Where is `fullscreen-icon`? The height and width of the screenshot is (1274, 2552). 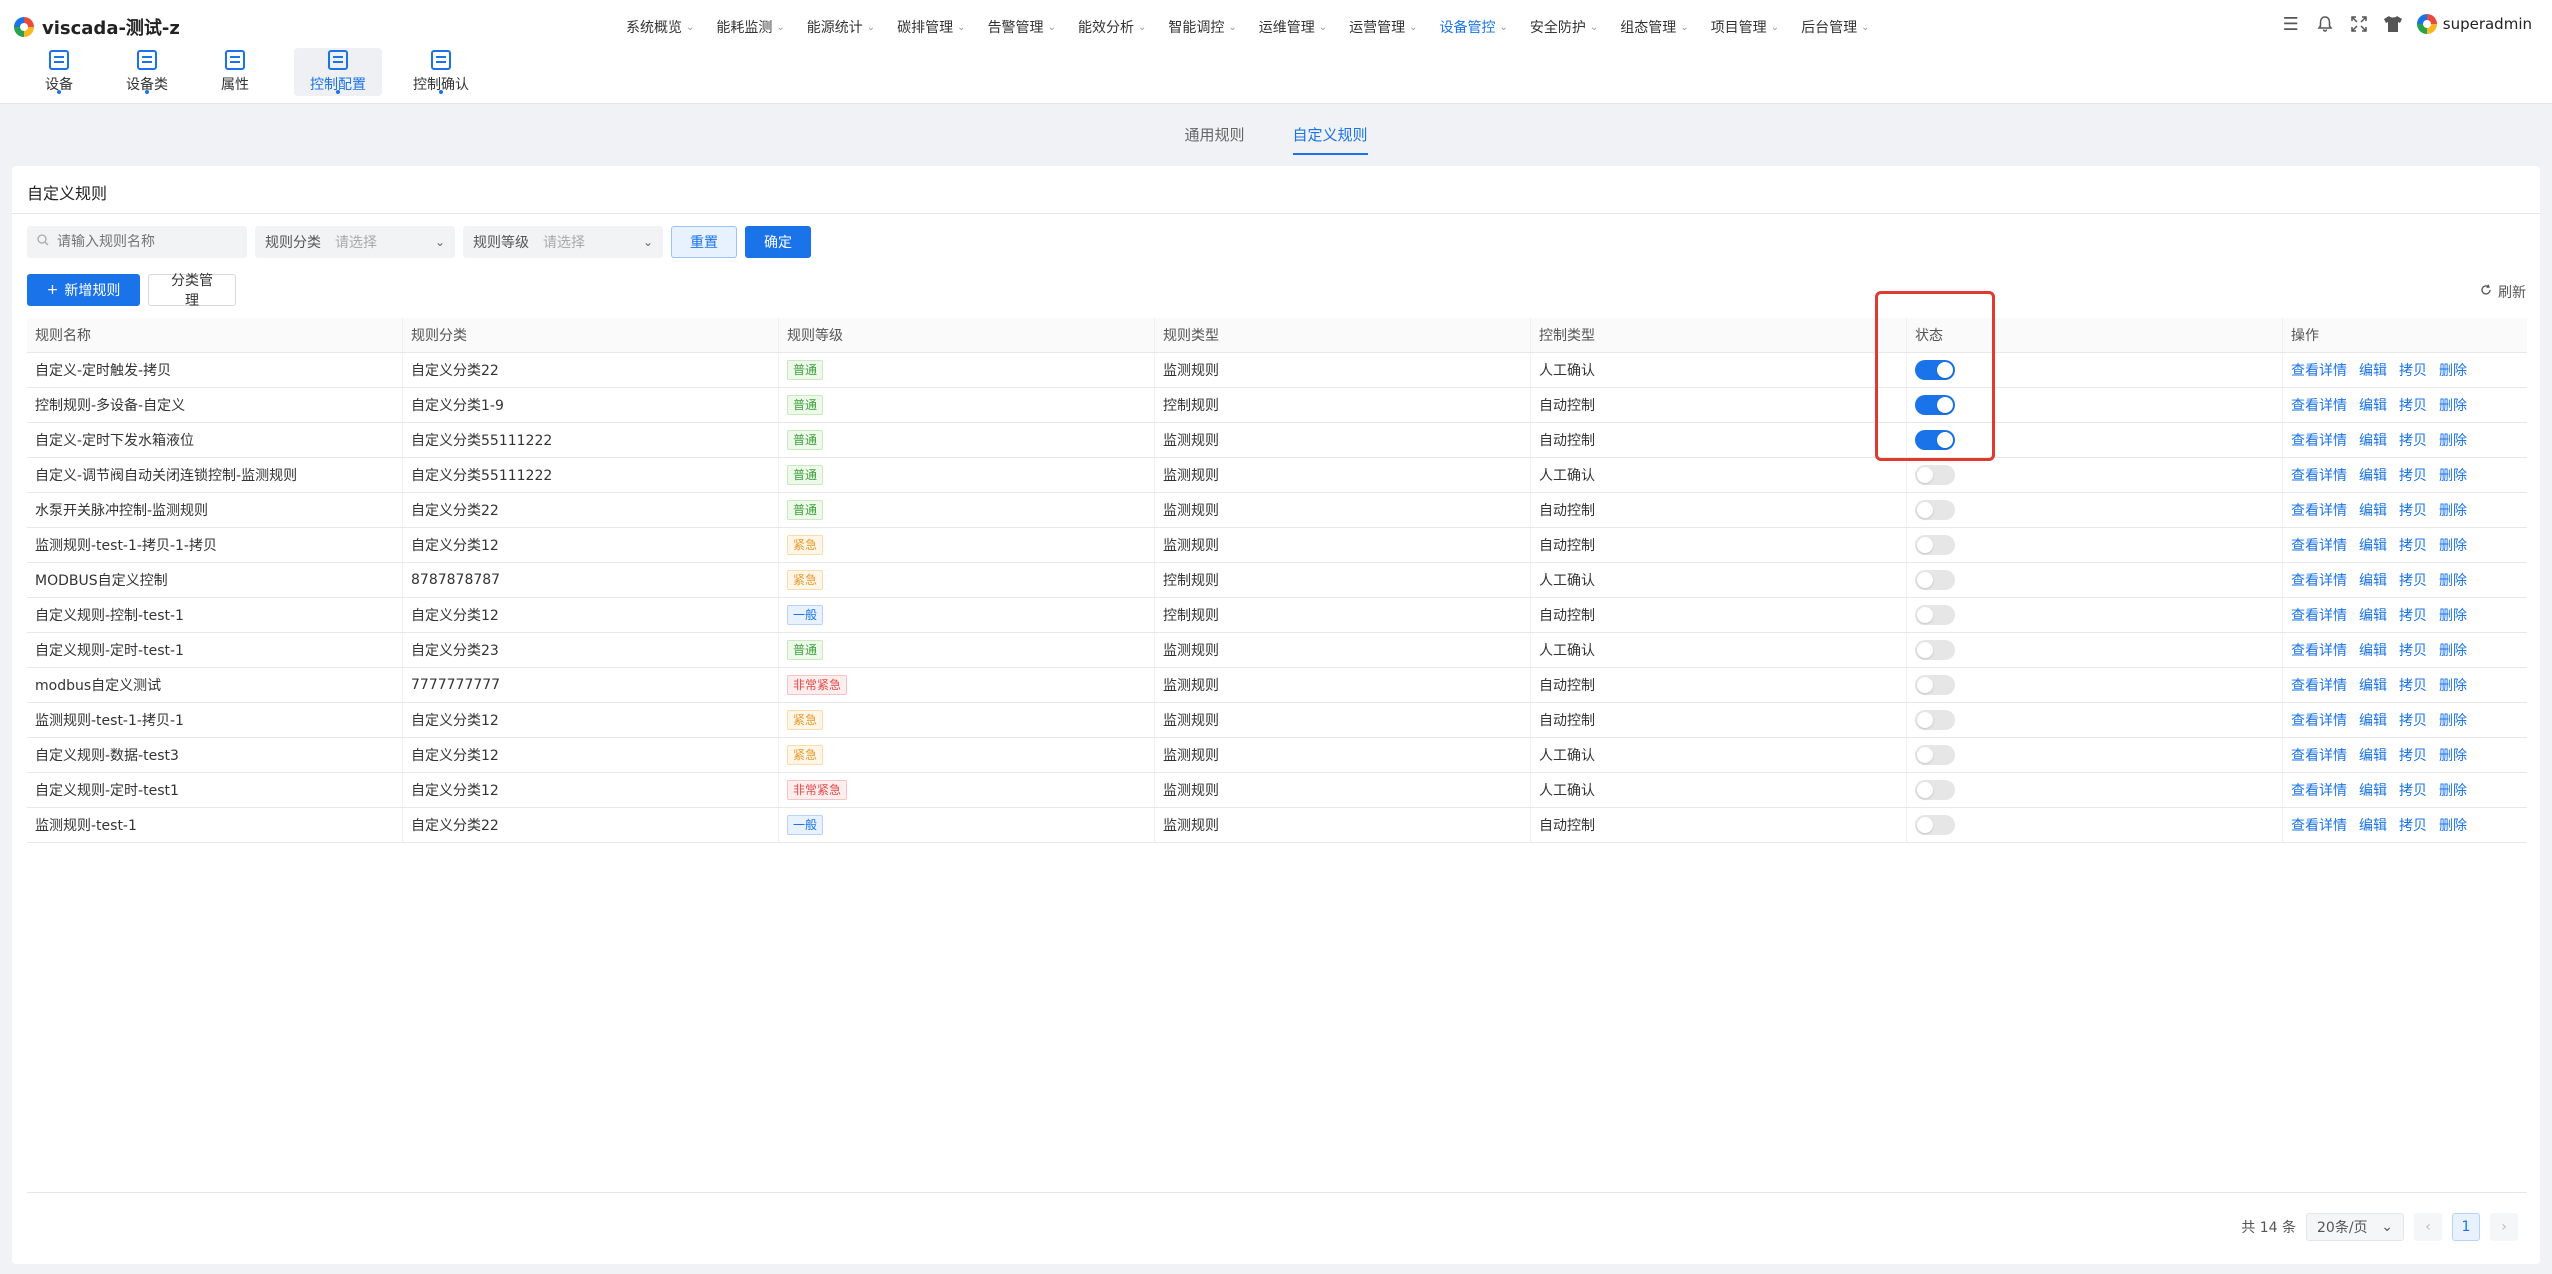 fullscreen-icon is located at coordinates (2359, 24).